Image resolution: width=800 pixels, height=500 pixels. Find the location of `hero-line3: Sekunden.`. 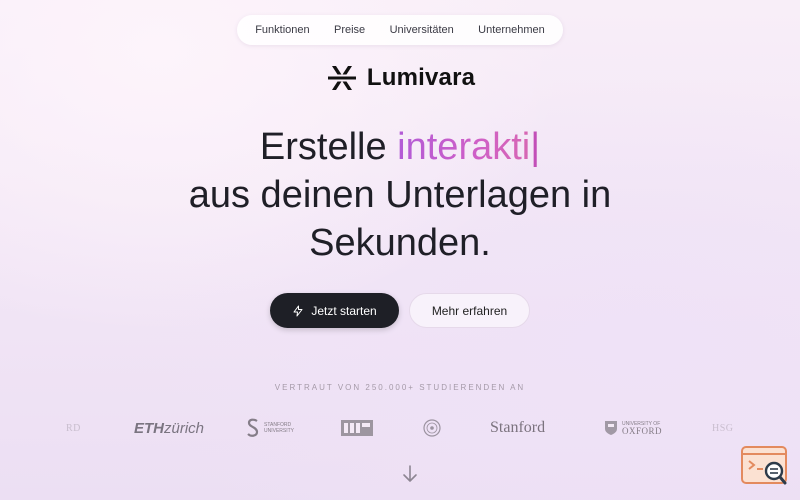

hero-line3: Sekunden. is located at coordinates (400, 243).